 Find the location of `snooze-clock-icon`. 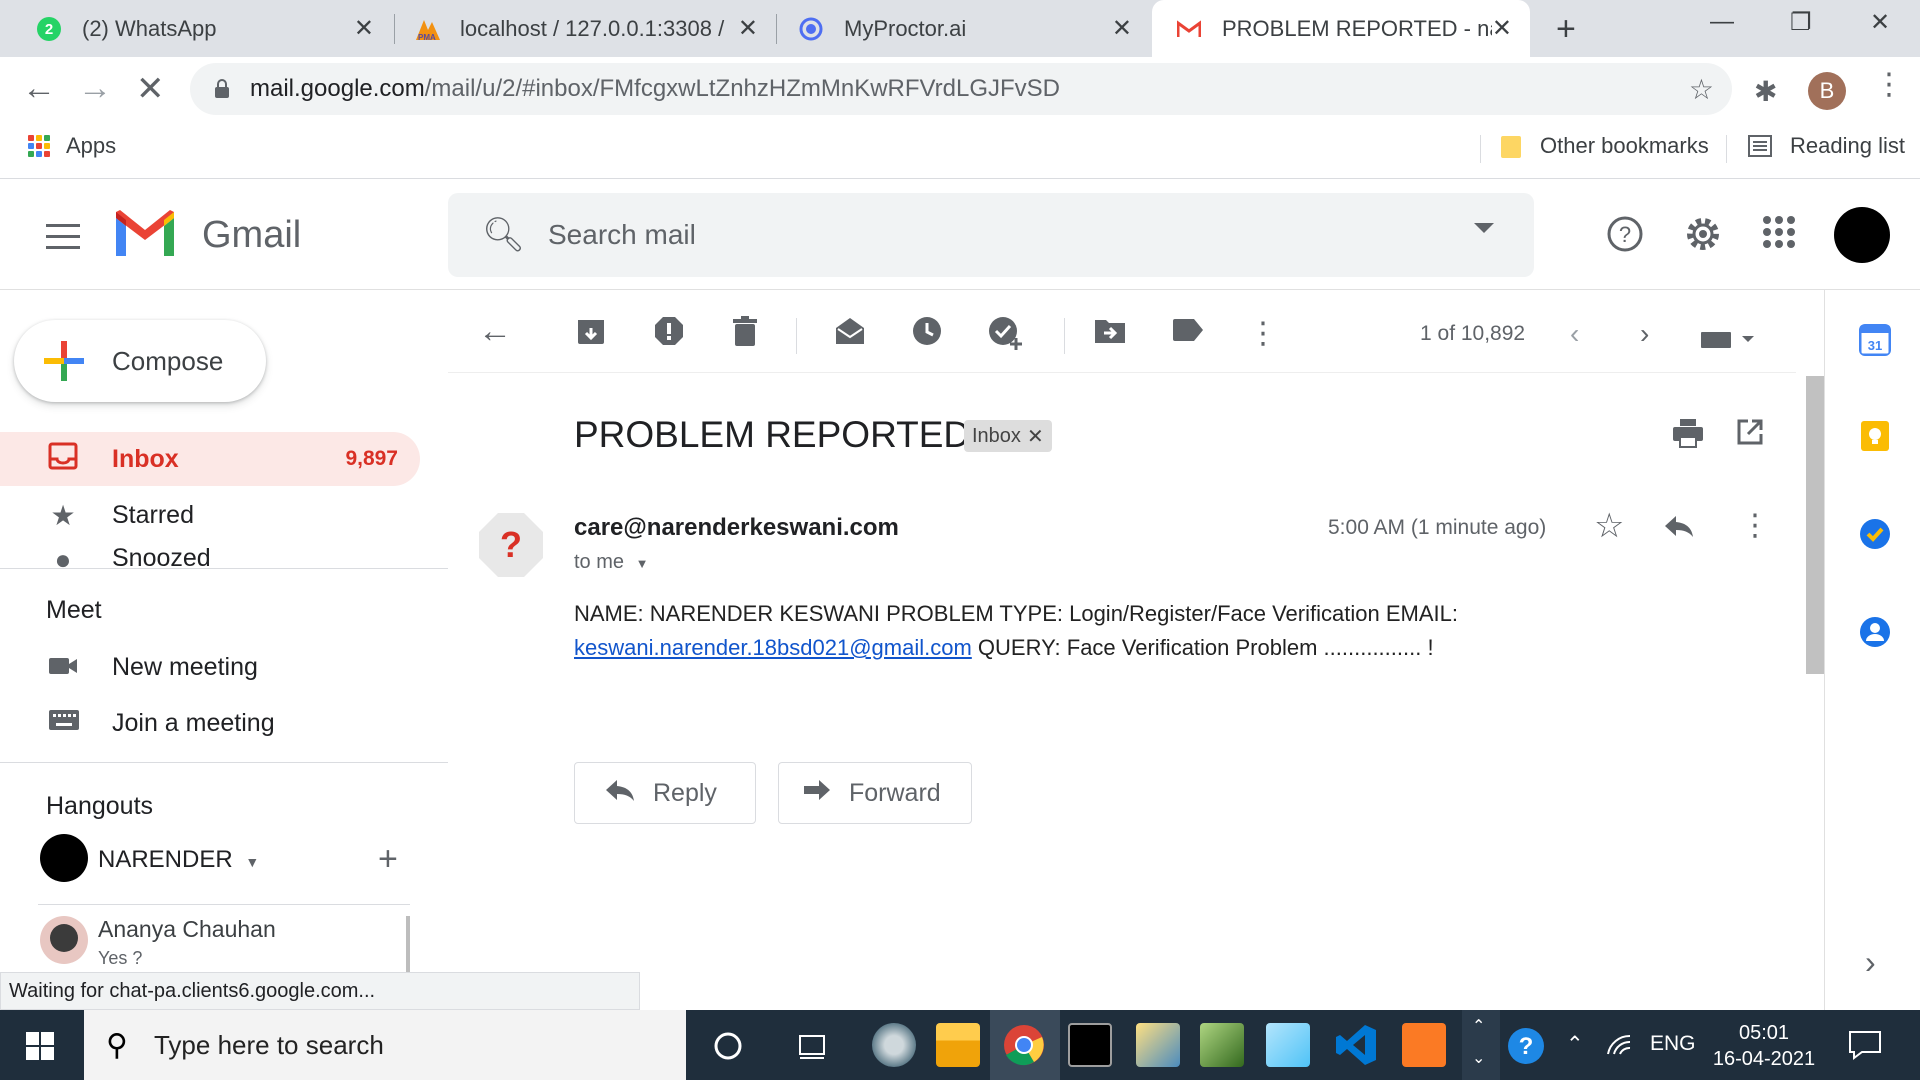

snooze-clock-icon is located at coordinates (927, 335).